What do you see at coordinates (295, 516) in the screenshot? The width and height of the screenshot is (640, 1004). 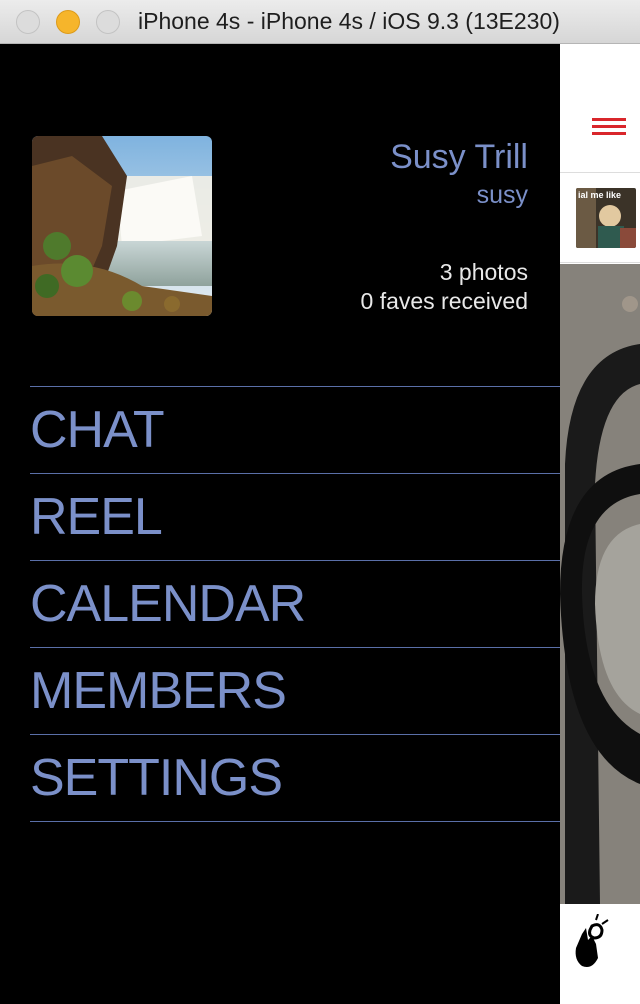 I see `nav-item-reel: REEL` at bounding box center [295, 516].